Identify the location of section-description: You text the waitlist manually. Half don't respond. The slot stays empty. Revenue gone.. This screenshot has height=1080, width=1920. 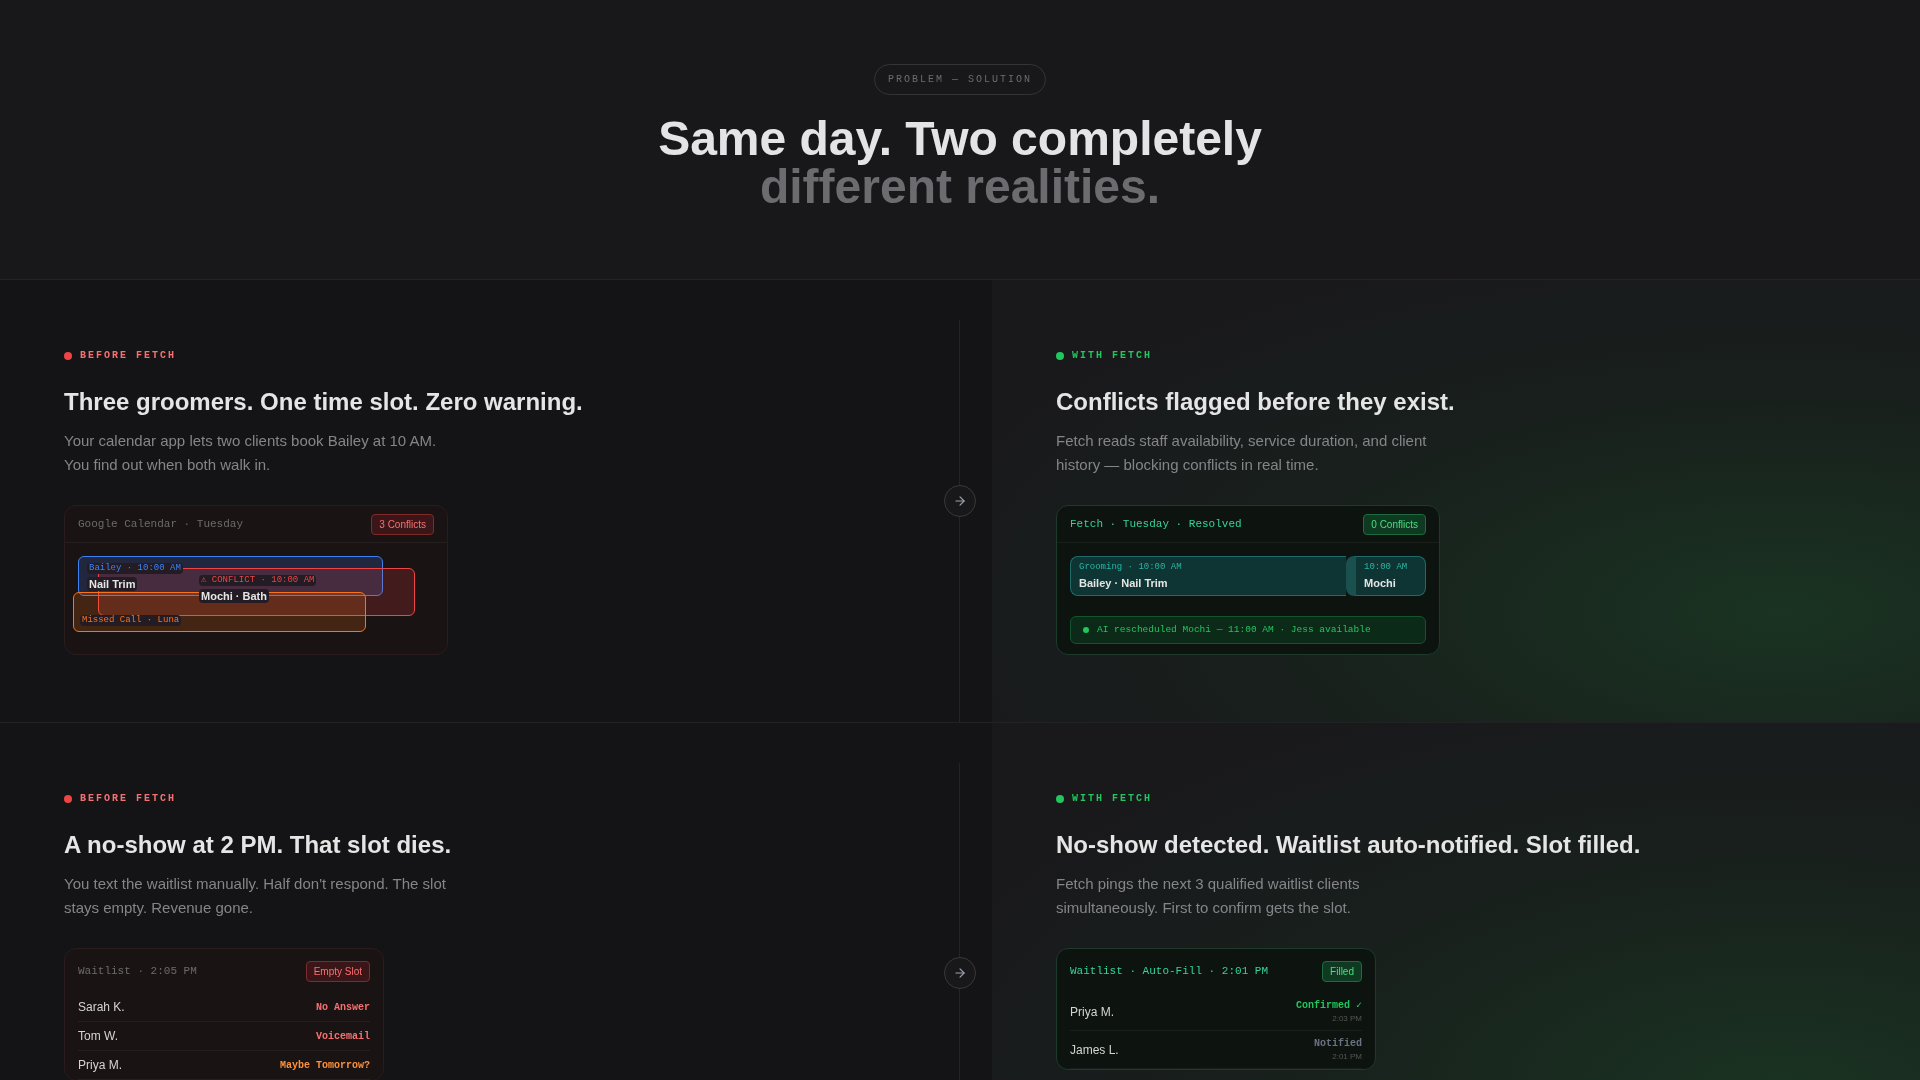
(255, 896).